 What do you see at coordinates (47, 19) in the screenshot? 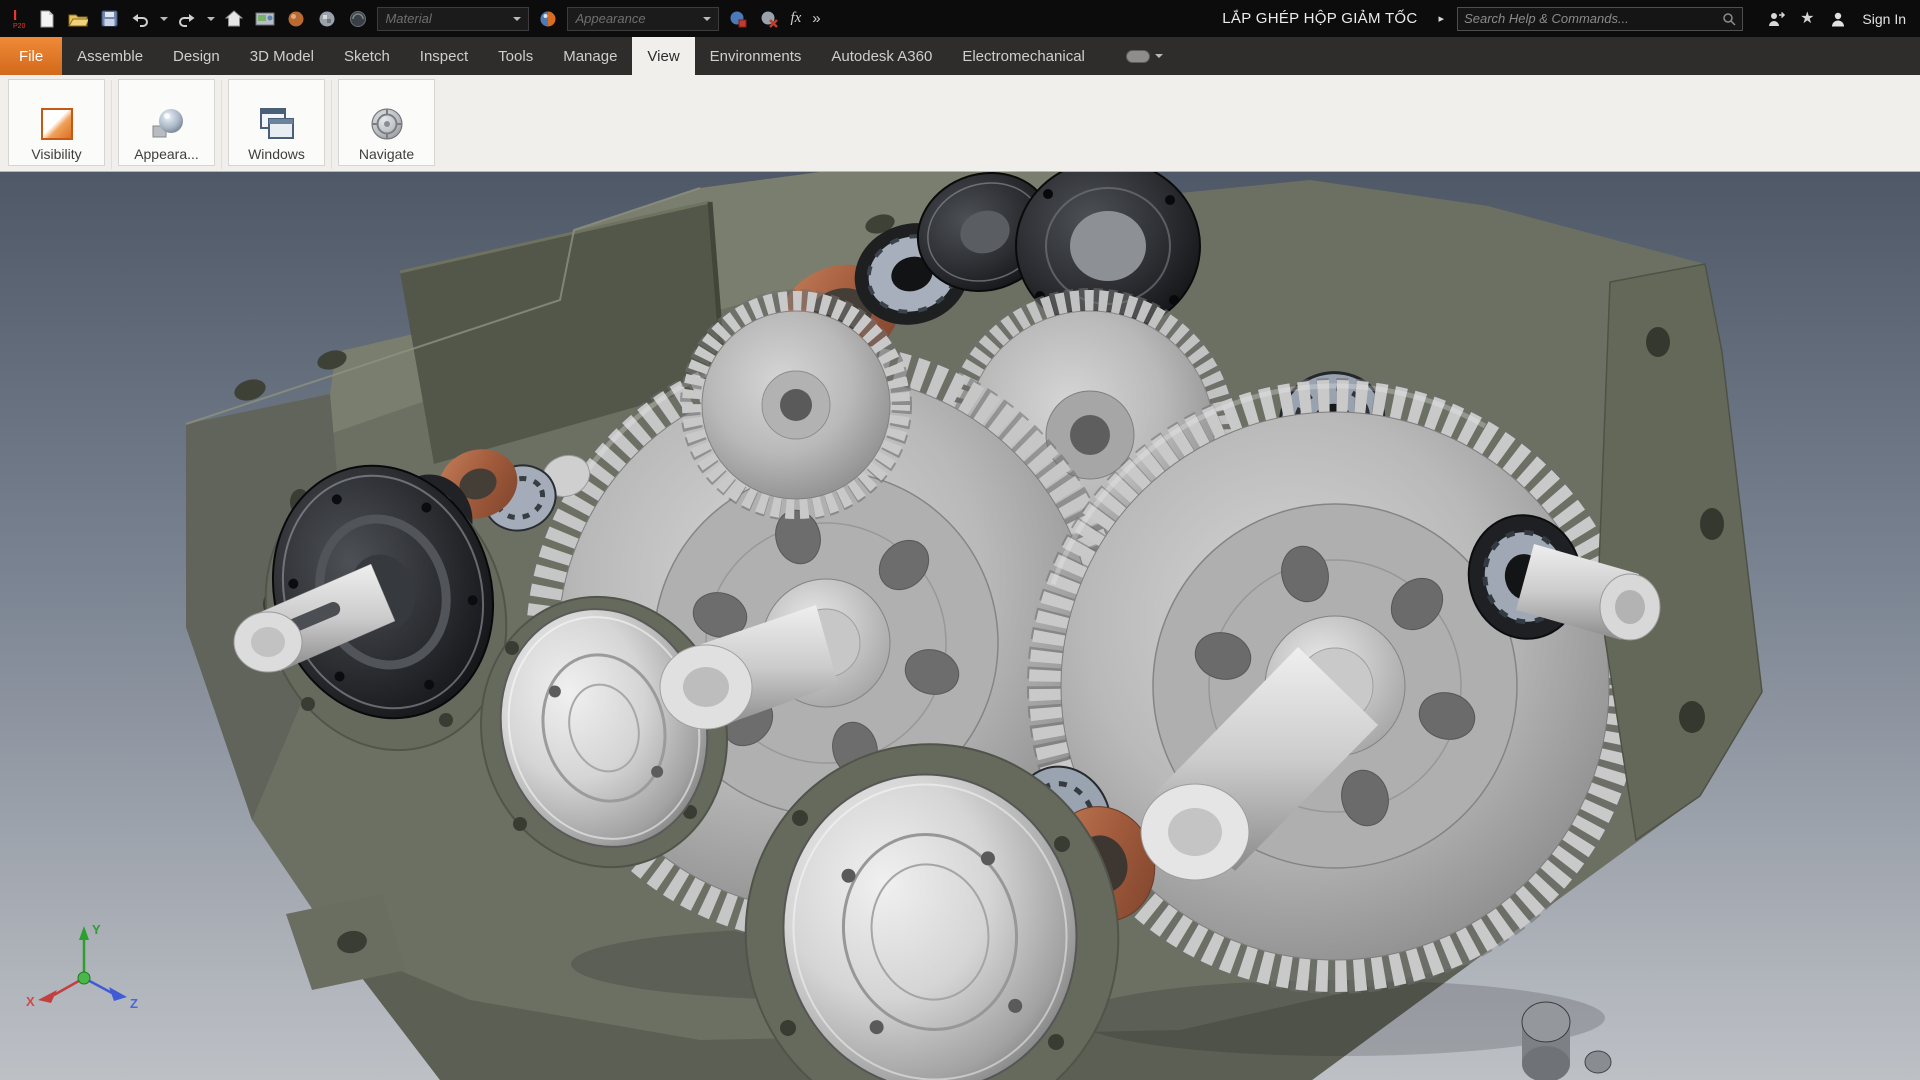
I see `new-document-icon` at bounding box center [47, 19].